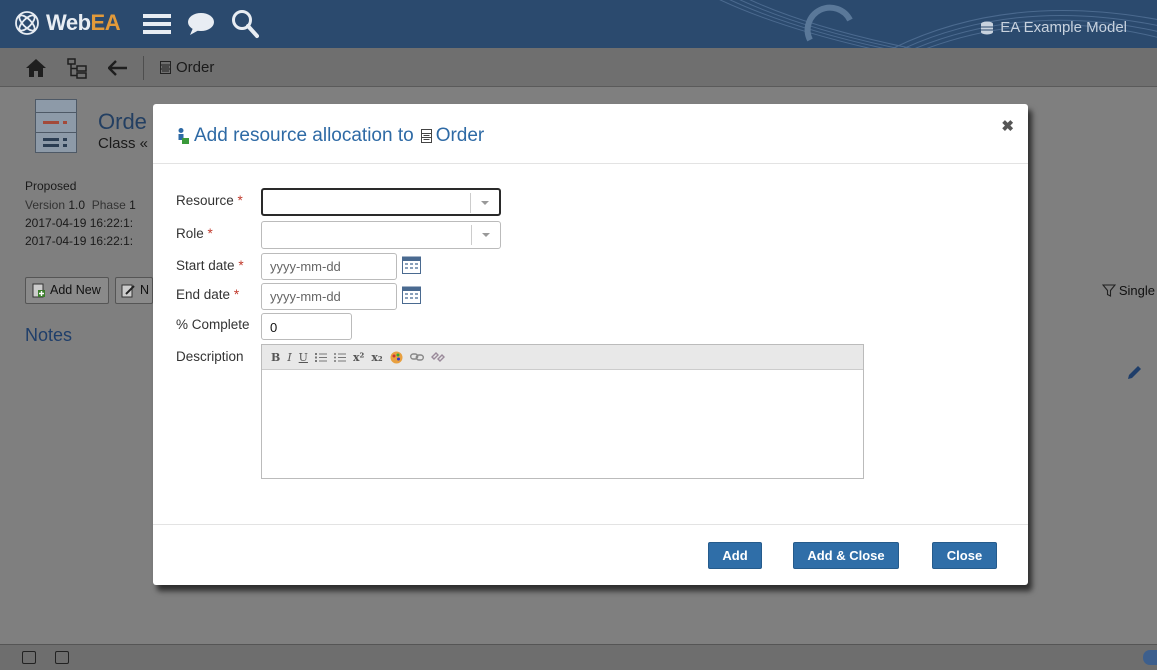 The width and height of the screenshot is (1157, 670). I want to click on unlink-icon, so click(437, 357).